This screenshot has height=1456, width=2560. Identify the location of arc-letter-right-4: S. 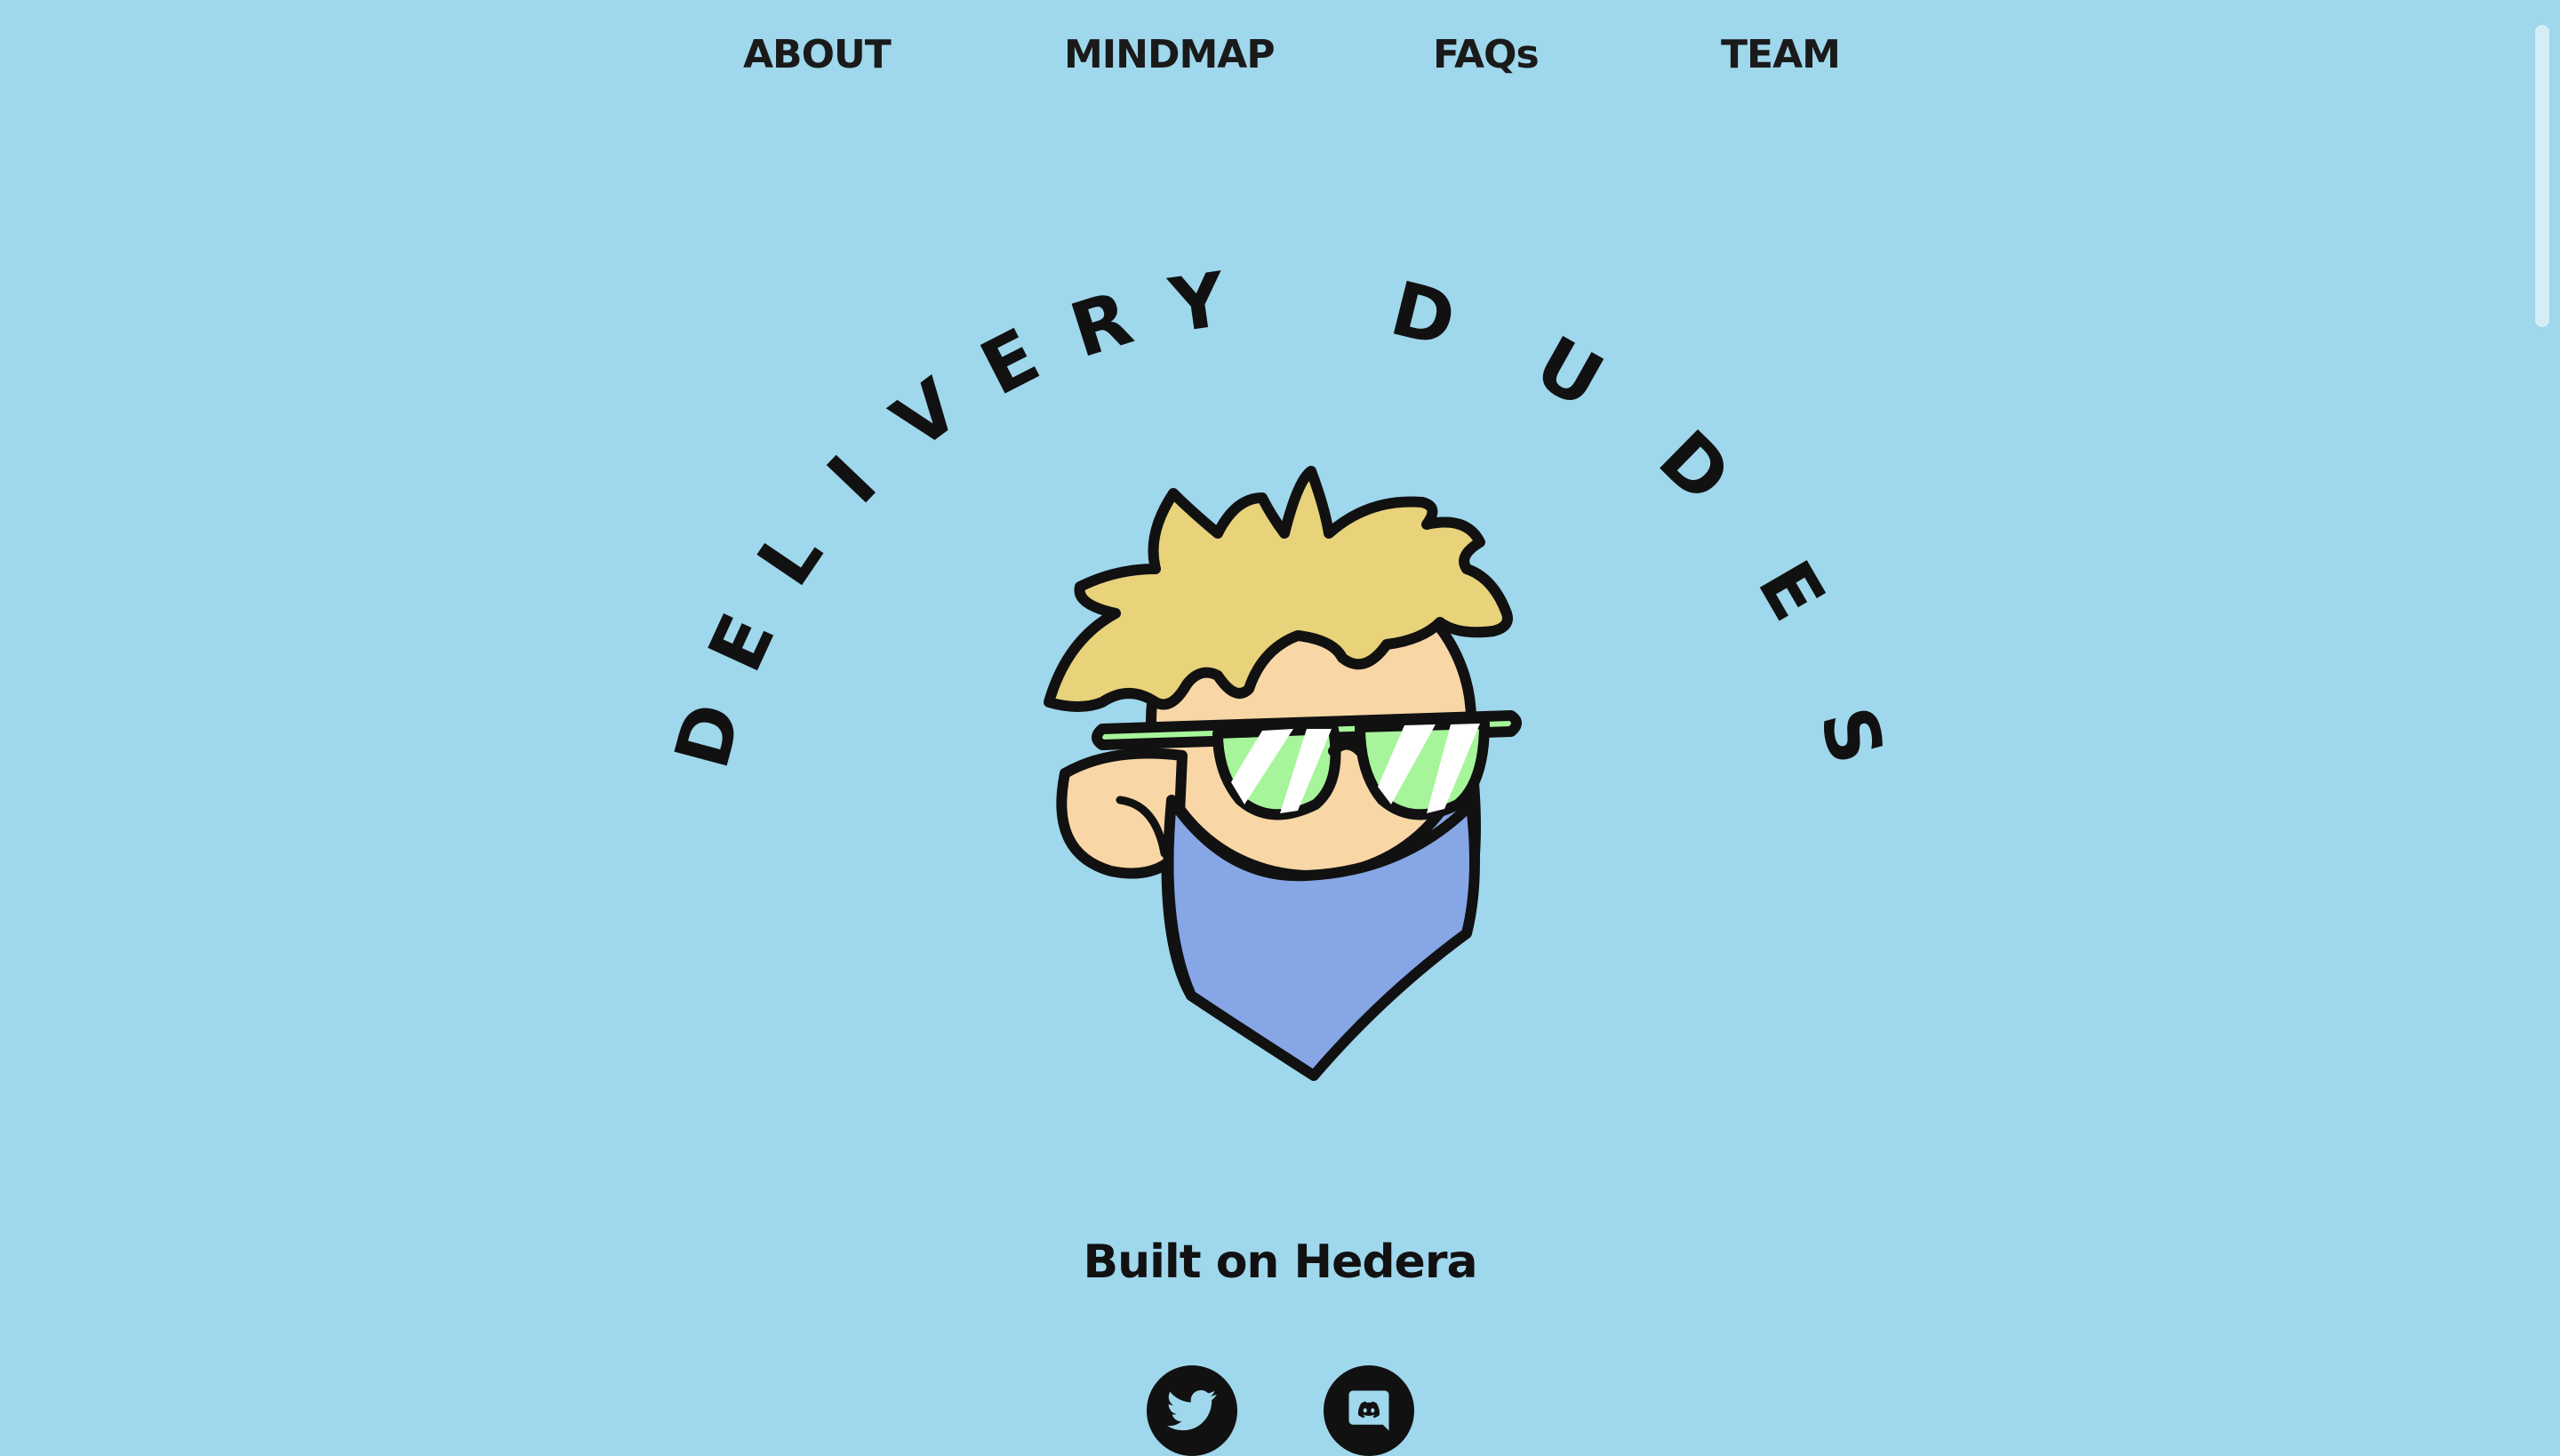
(1851, 736).